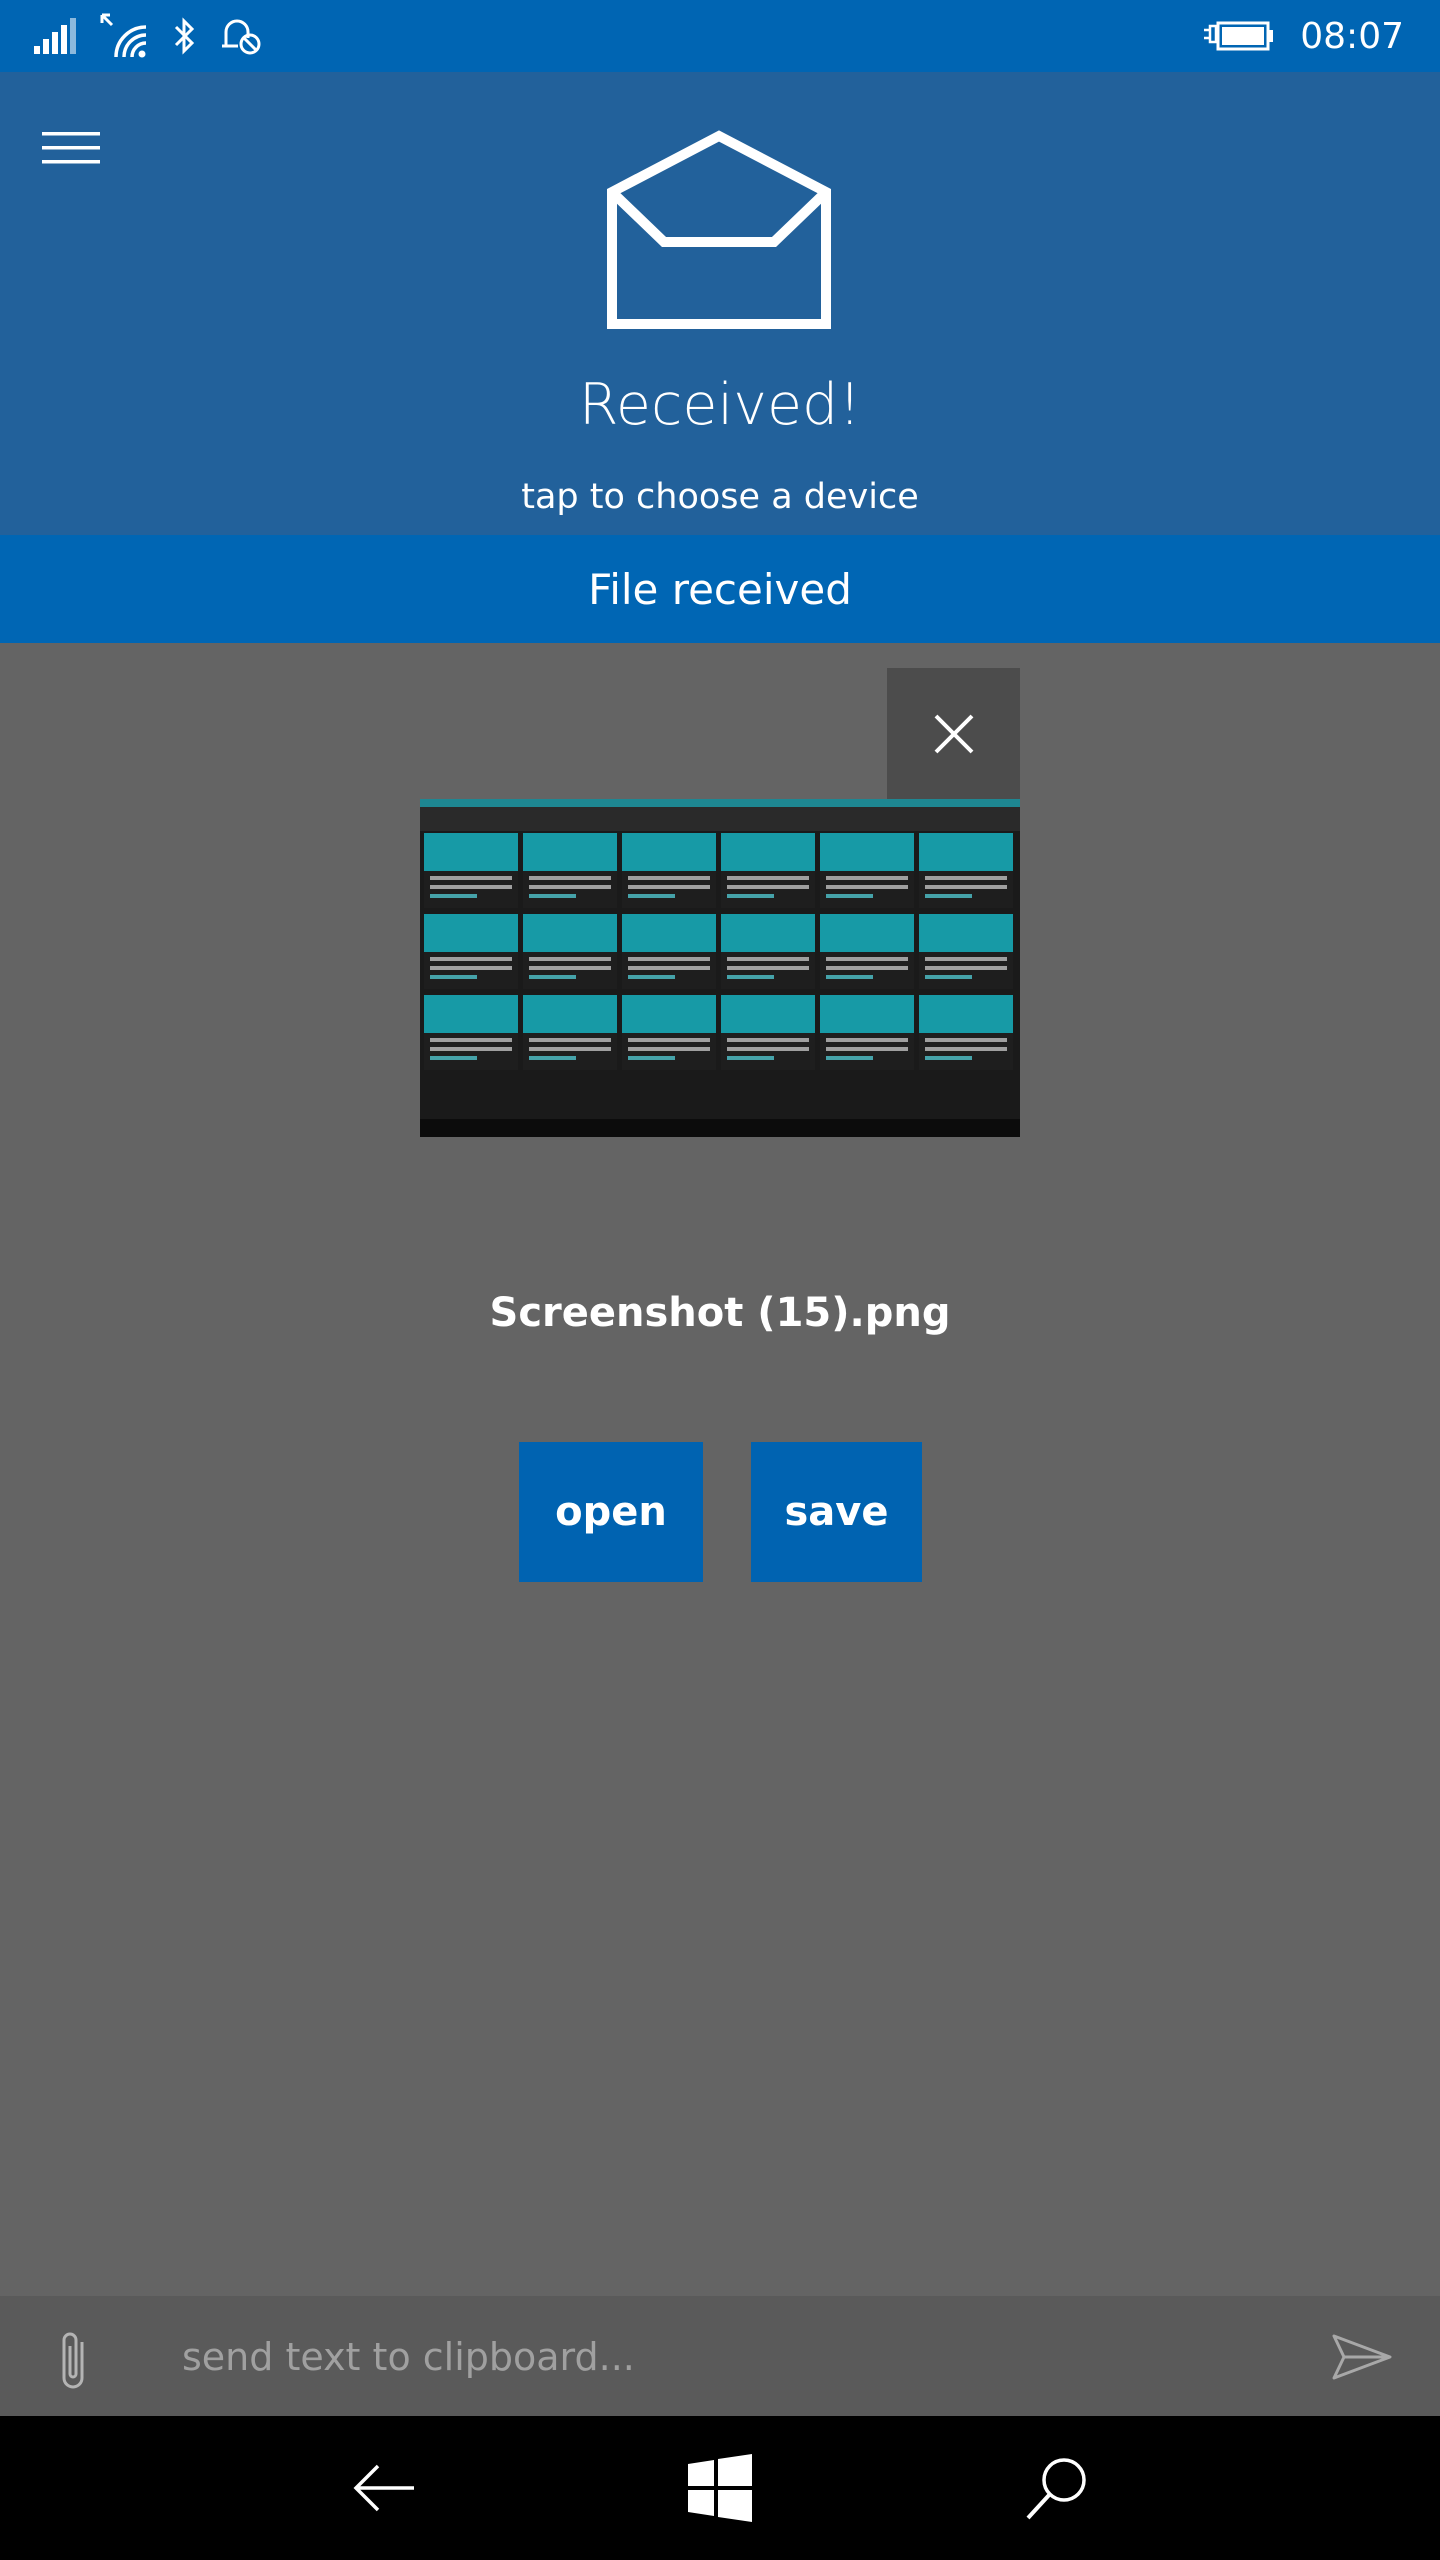 This screenshot has width=1440, height=2560. I want to click on clipboard-text-input, so click(732, 2357).